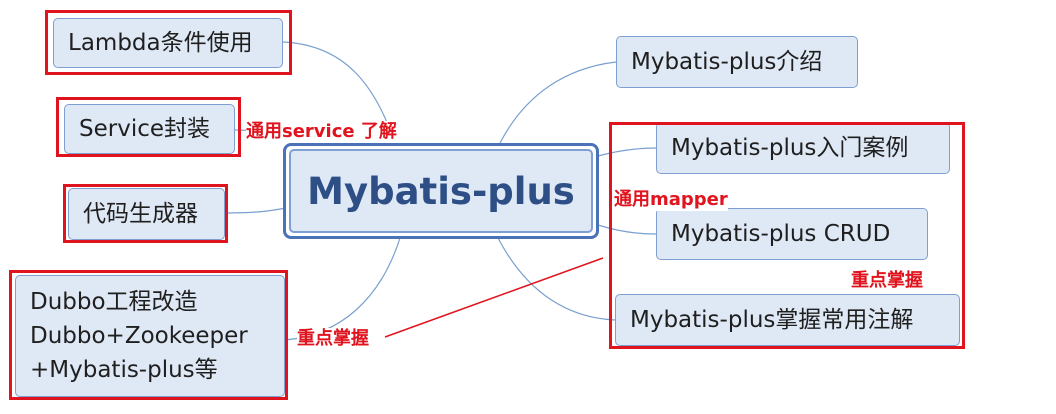  I want to click on connector-codegen, so click(255, 210).